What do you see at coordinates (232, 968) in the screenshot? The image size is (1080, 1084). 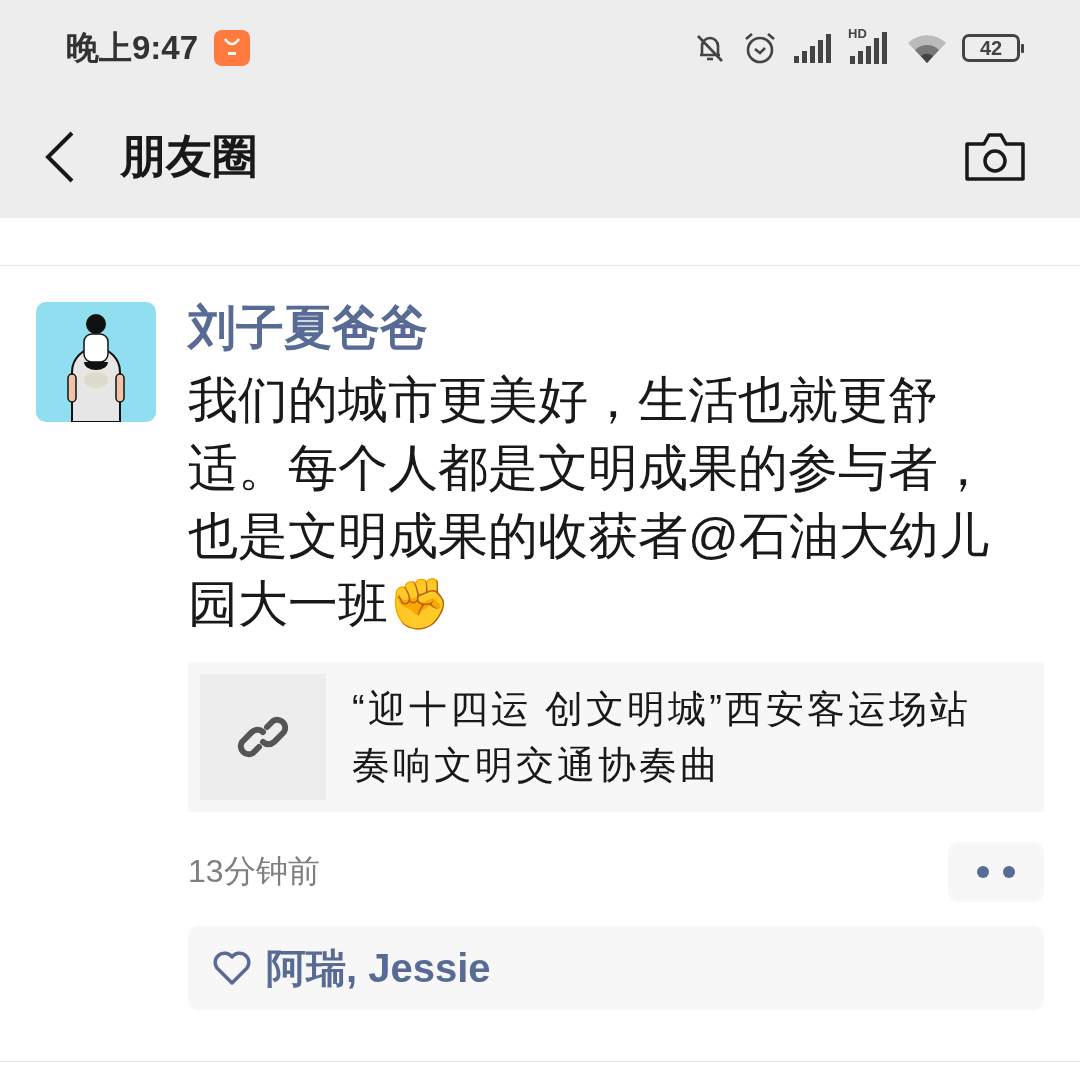 I see `heart-icon` at bounding box center [232, 968].